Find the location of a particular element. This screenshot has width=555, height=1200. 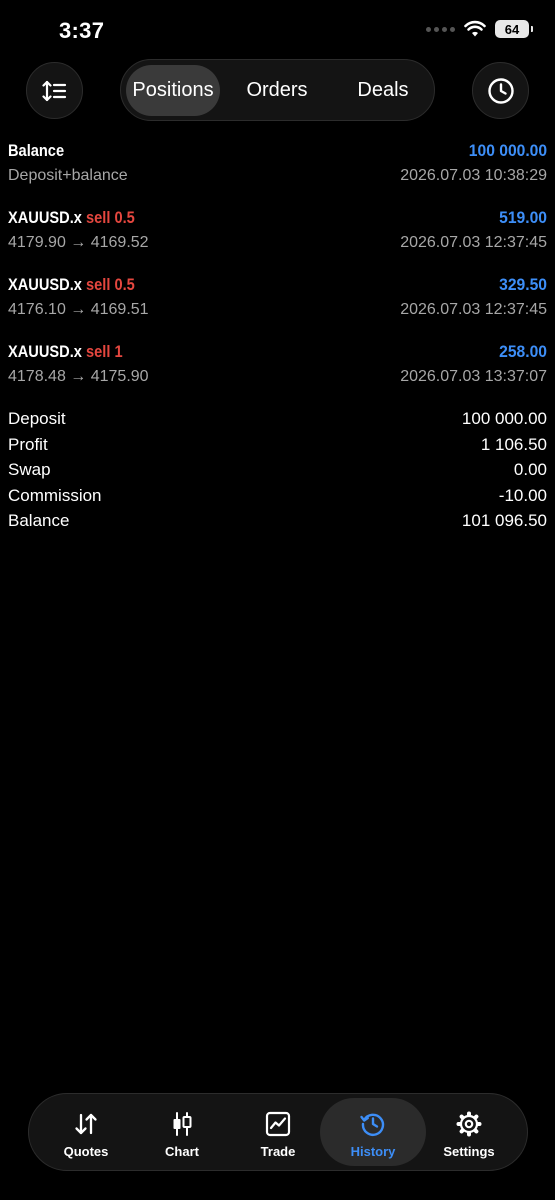

tab-switcher: Positions Orders Deals is located at coordinates (277, 90).